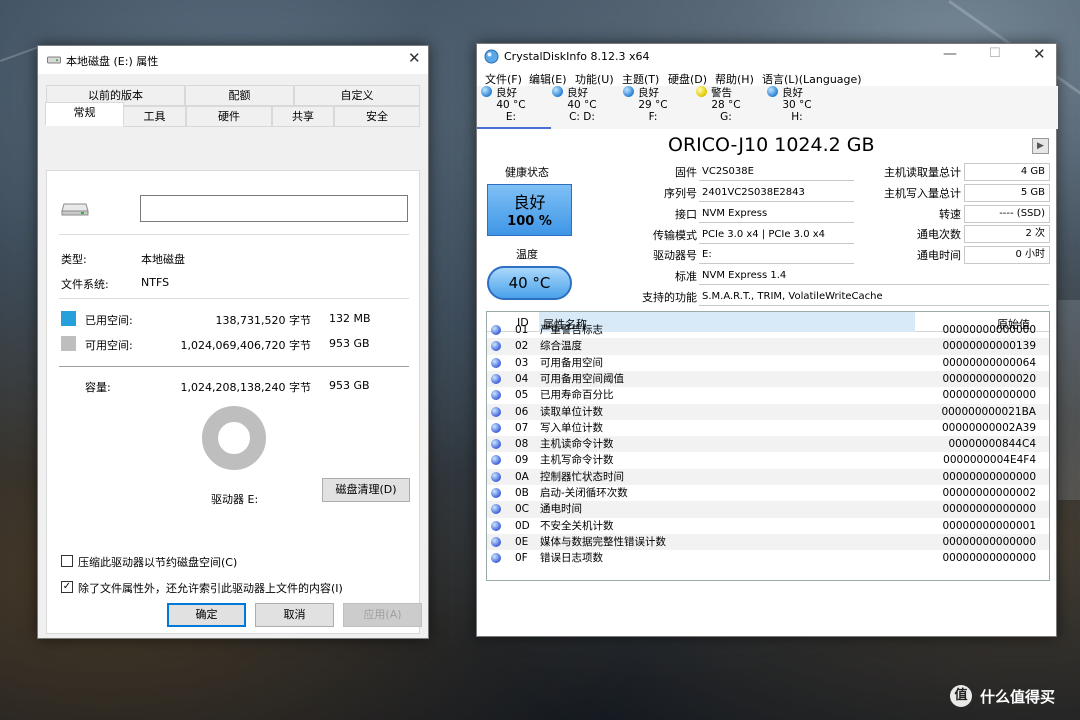 The width and height of the screenshot is (1080, 720). I want to click on menu-language: 语言(L)(Language), so click(812, 79).